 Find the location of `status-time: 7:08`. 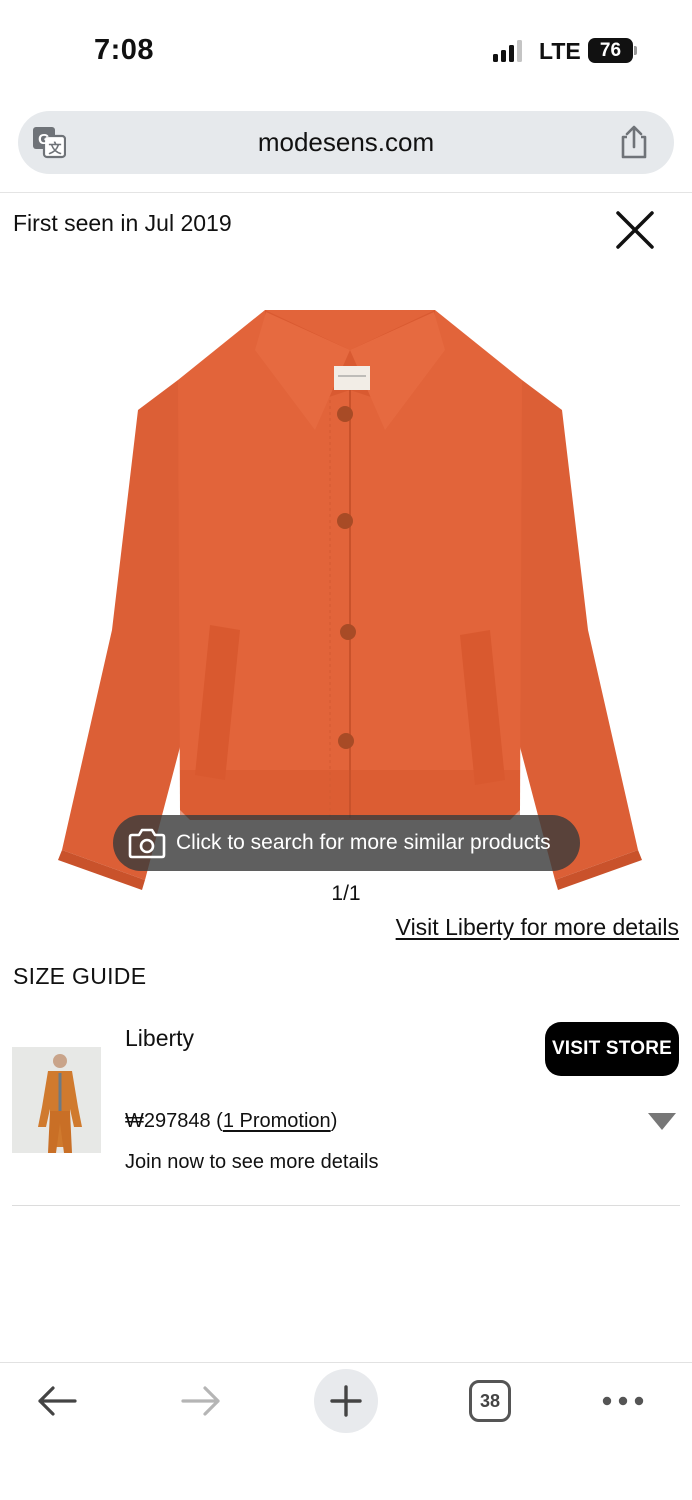

status-time: 7:08 is located at coordinates (124, 50).